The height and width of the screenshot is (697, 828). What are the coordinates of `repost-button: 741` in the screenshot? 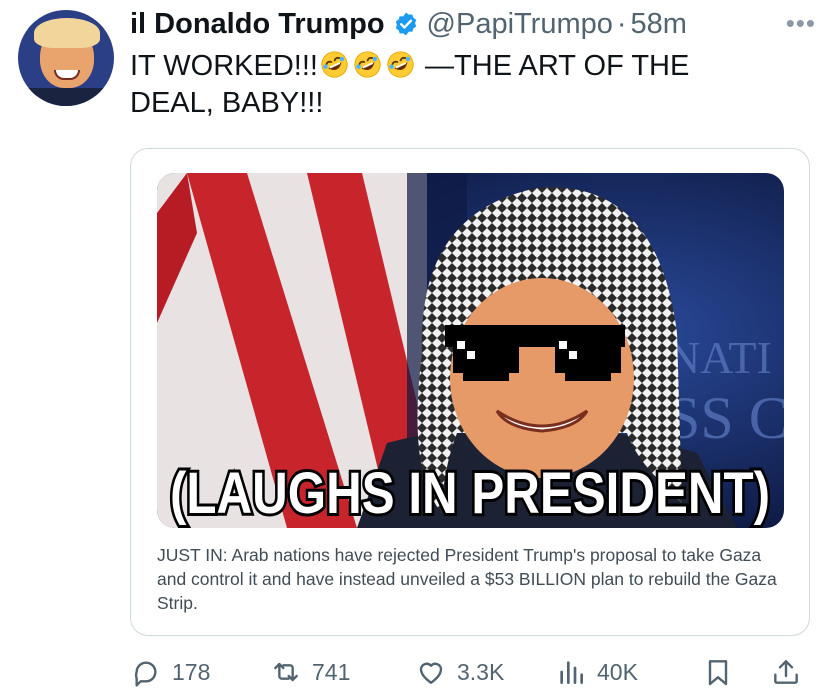 It's located at (310, 672).